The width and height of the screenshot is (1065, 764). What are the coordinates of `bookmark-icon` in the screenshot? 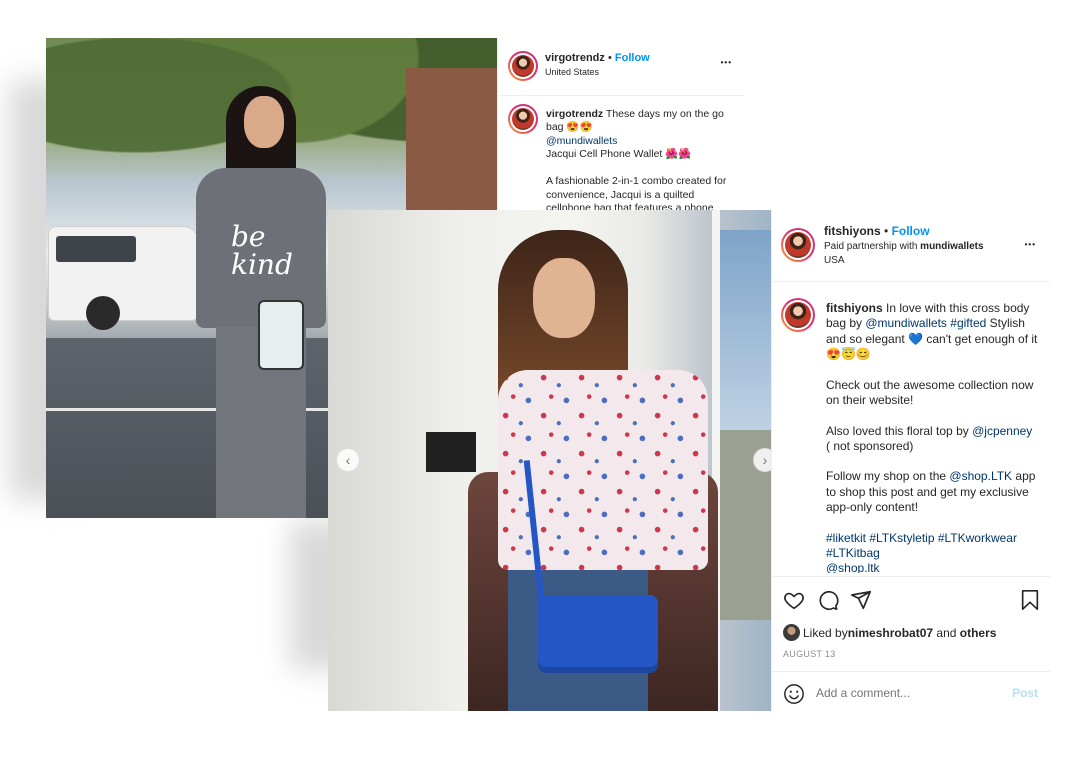 It's located at (1030, 600).